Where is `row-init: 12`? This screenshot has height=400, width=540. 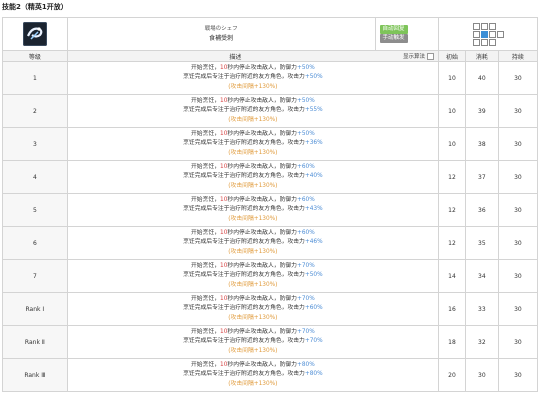 row-init: 12 is located at coordinates (452, 210).